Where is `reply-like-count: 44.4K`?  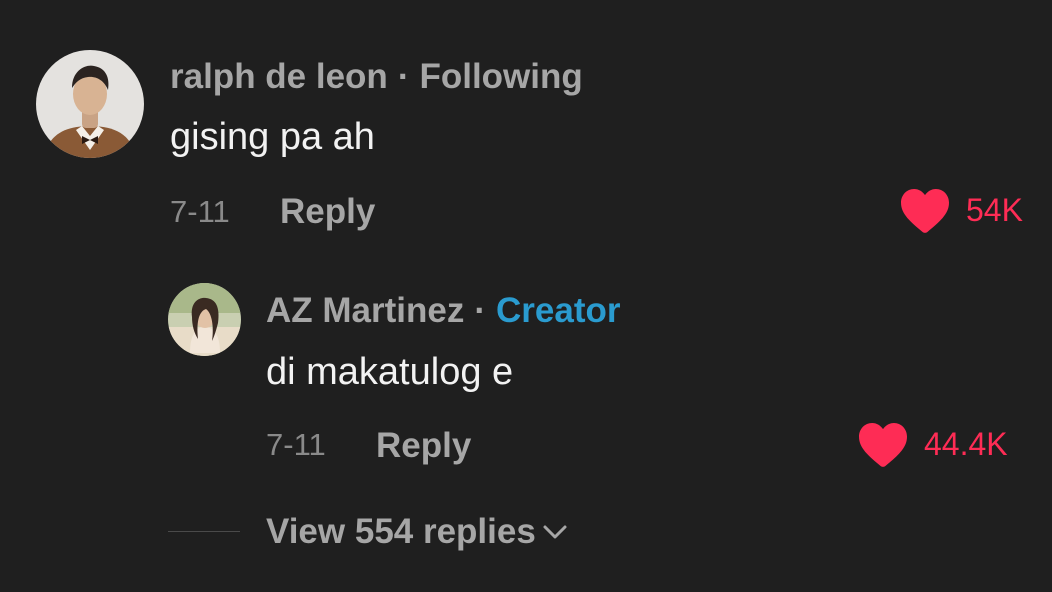
reply-like-count: 44.4K is located at coordinates (966, 444).